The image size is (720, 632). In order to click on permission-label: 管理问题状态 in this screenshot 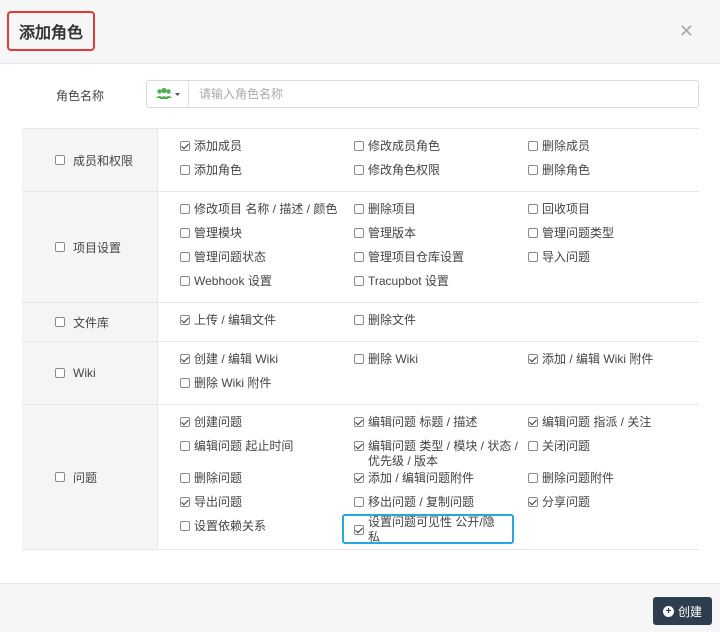, I will do `click(230, 257)`.